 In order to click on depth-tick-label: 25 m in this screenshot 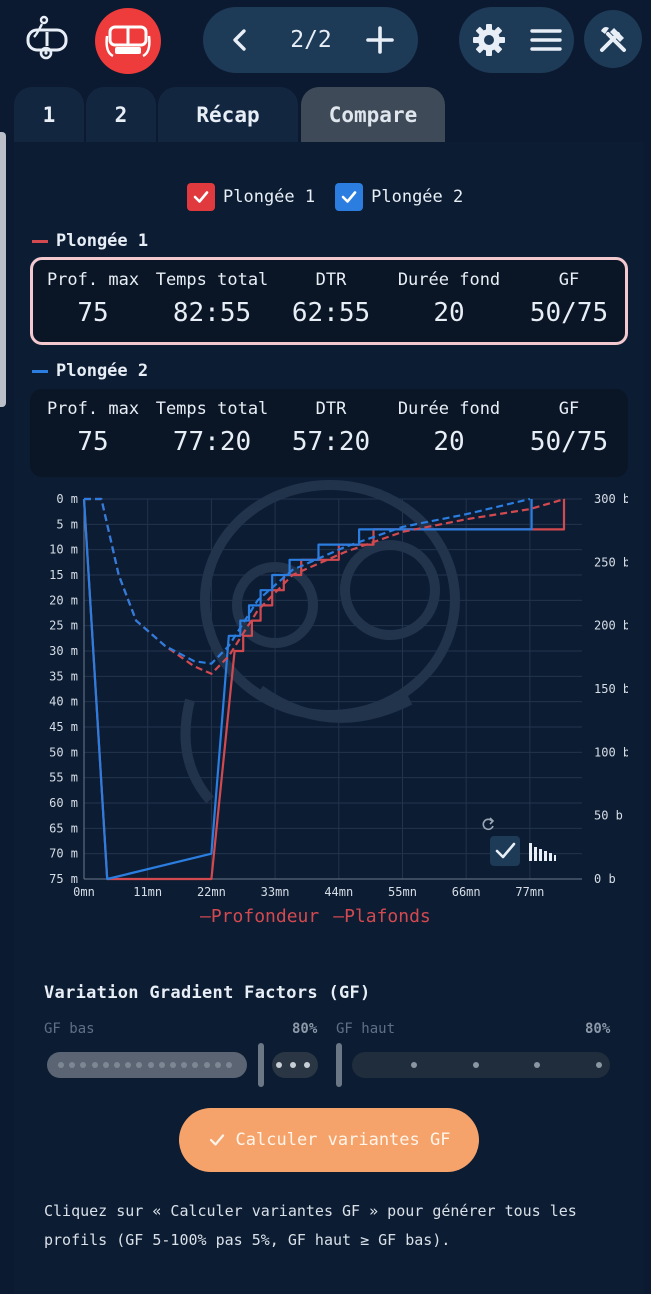, I will do `click(63, 626)`.